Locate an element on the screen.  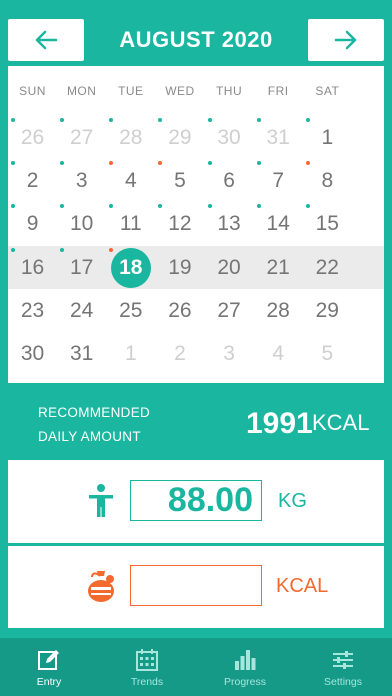
calendar-day: 9 is located at coordinates (32, 223).